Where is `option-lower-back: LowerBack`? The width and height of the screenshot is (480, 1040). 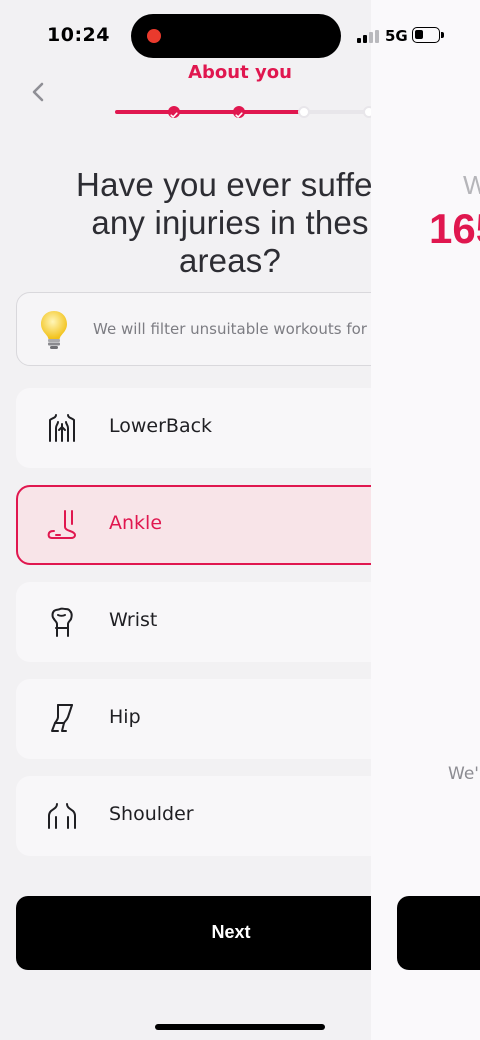 option-lower-back: LowerBack is located at coordinates (193, 428).